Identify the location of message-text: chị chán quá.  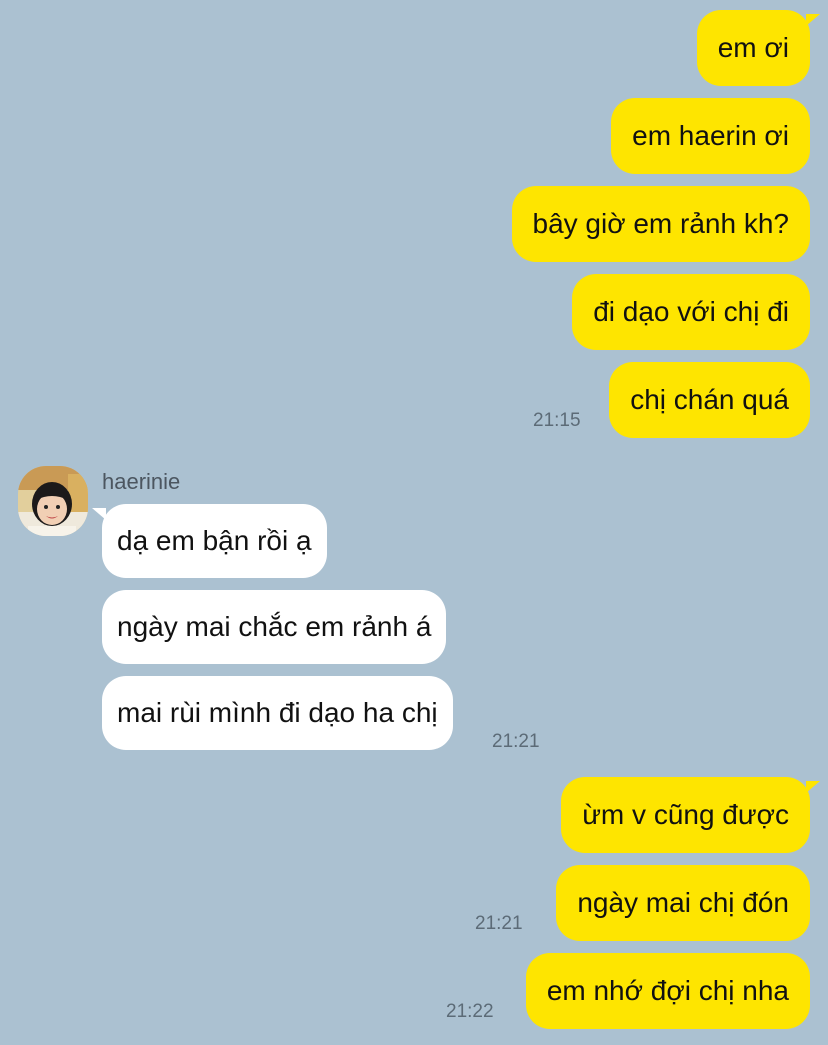
(709, 399).